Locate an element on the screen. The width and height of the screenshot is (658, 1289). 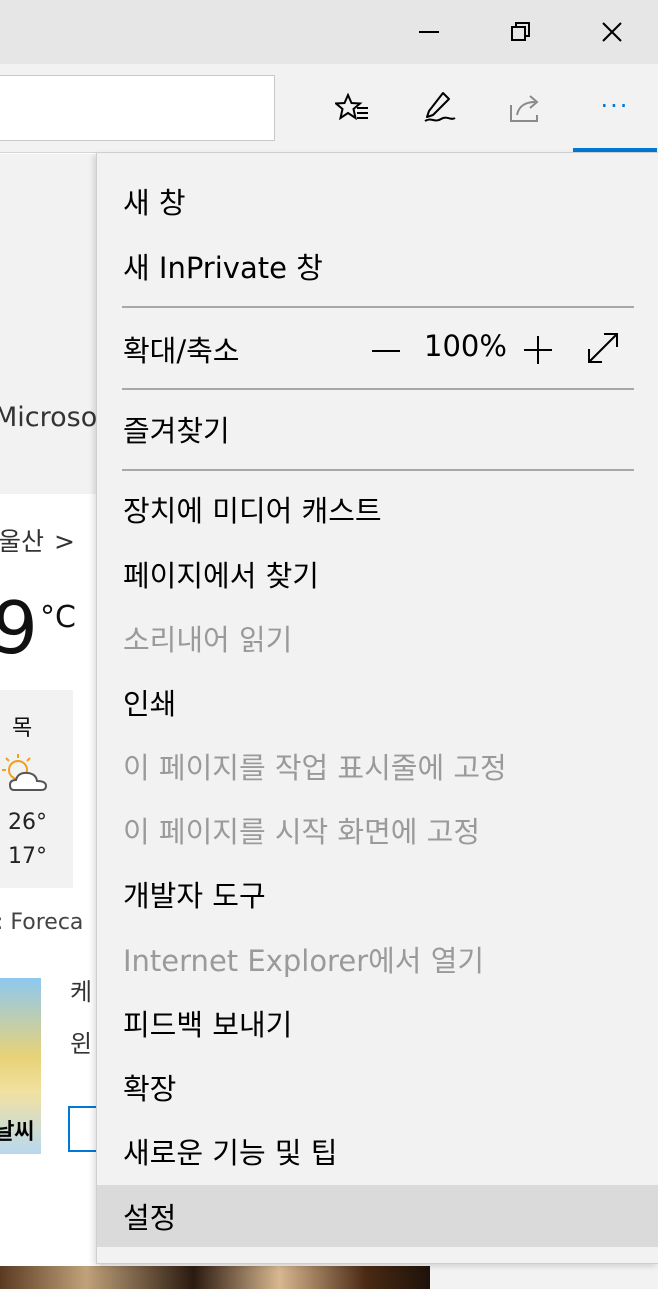
close-window-button is located at coordinates (612, 32).